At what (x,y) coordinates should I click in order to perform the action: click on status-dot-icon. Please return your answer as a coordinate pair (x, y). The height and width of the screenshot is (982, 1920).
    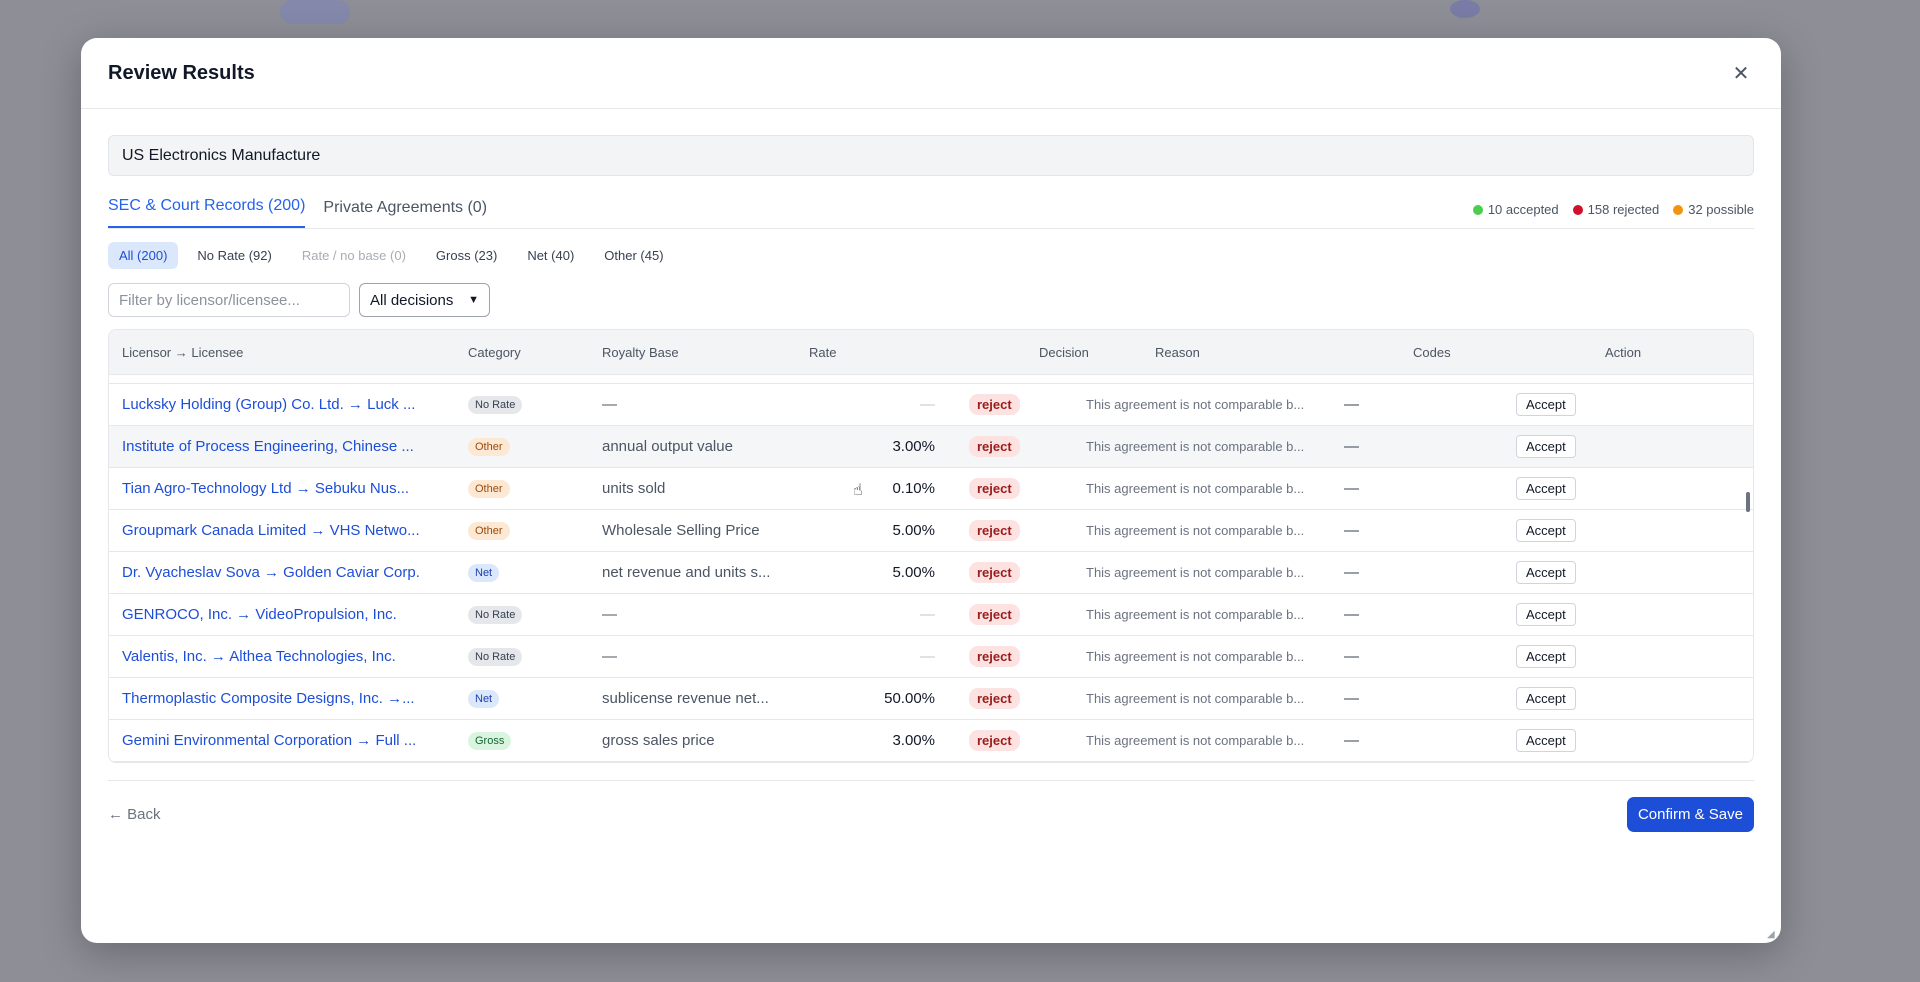
    Looking at the image, I should click on (1577, 209).